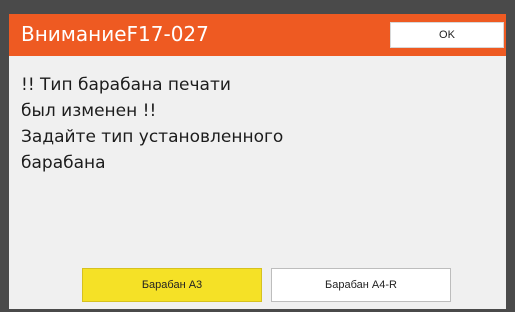 This screenshot has height=312, width=515. Describe the element at coordinates (89, 111) in the screenshot. I see `message-line-2: был изменен !!` at that location.